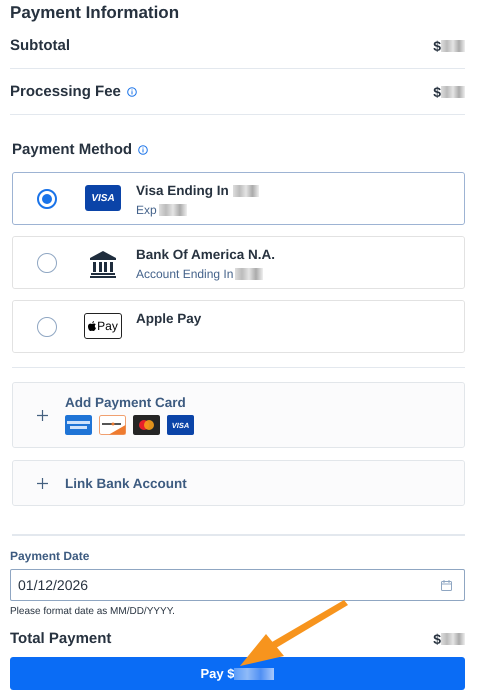  What do you see at coordinates (126, 402) in the screenshot?
I see `option-label: Add Payment Card` at bounding box center [126, 402].